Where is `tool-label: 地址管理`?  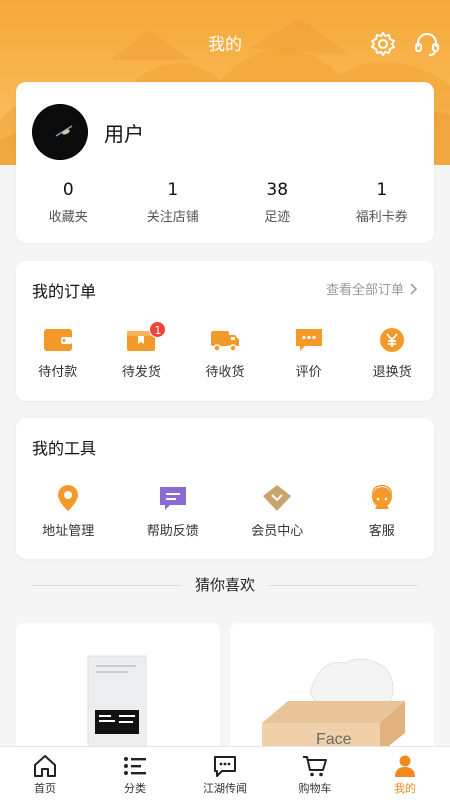 tool-label: 地址管理 is located at coordinates (68, 531).